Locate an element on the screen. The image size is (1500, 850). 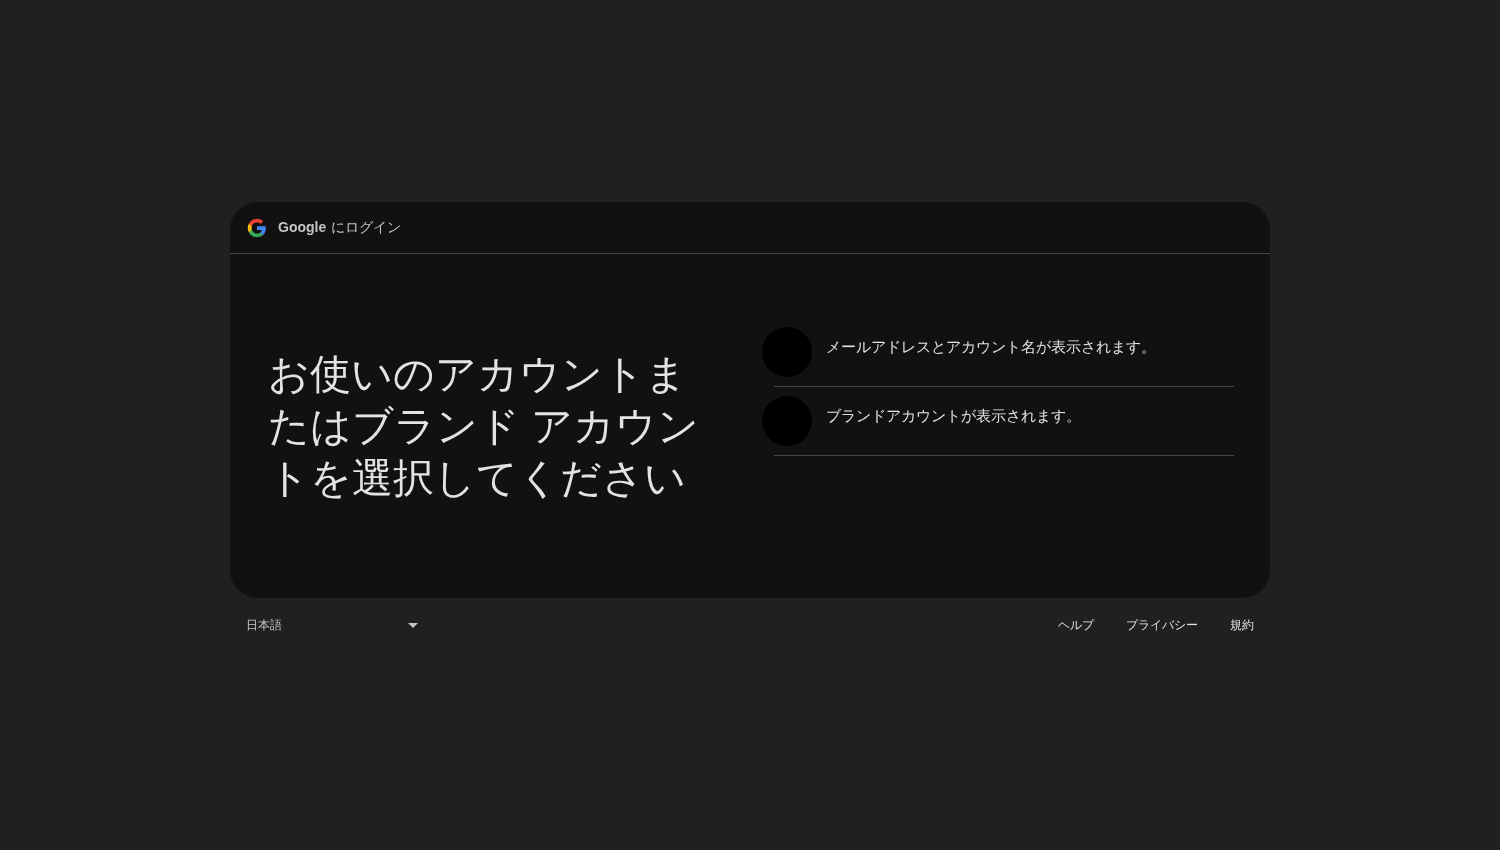
heading: お使いのアカウントまたはブランド アカウントを選択してください is located at coordinates (484, 426).